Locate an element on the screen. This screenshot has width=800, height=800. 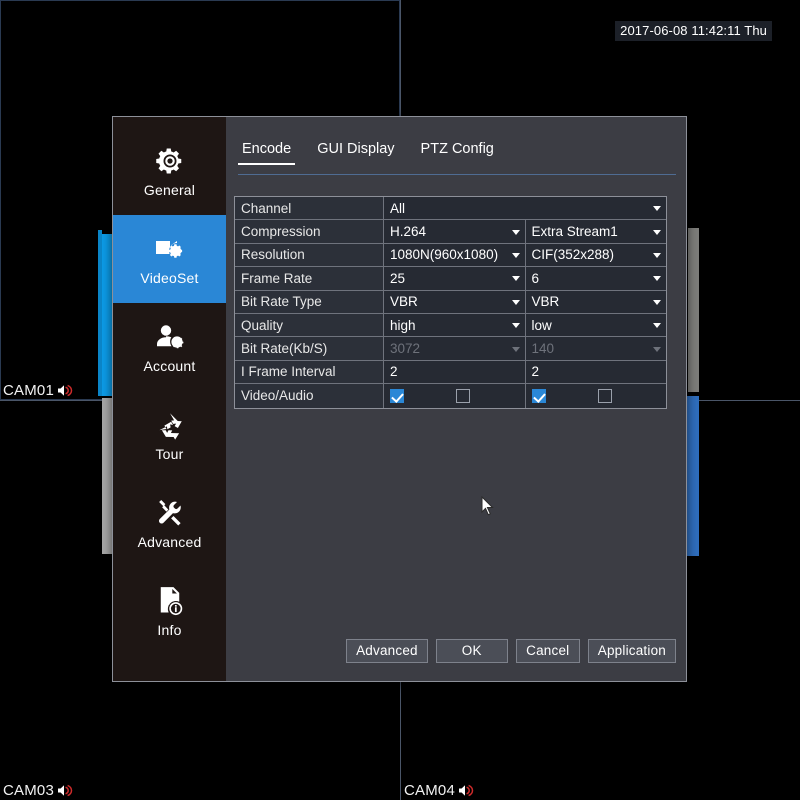
compression-extra-select: Extra Stream1 is located at coordinates (595, 231).